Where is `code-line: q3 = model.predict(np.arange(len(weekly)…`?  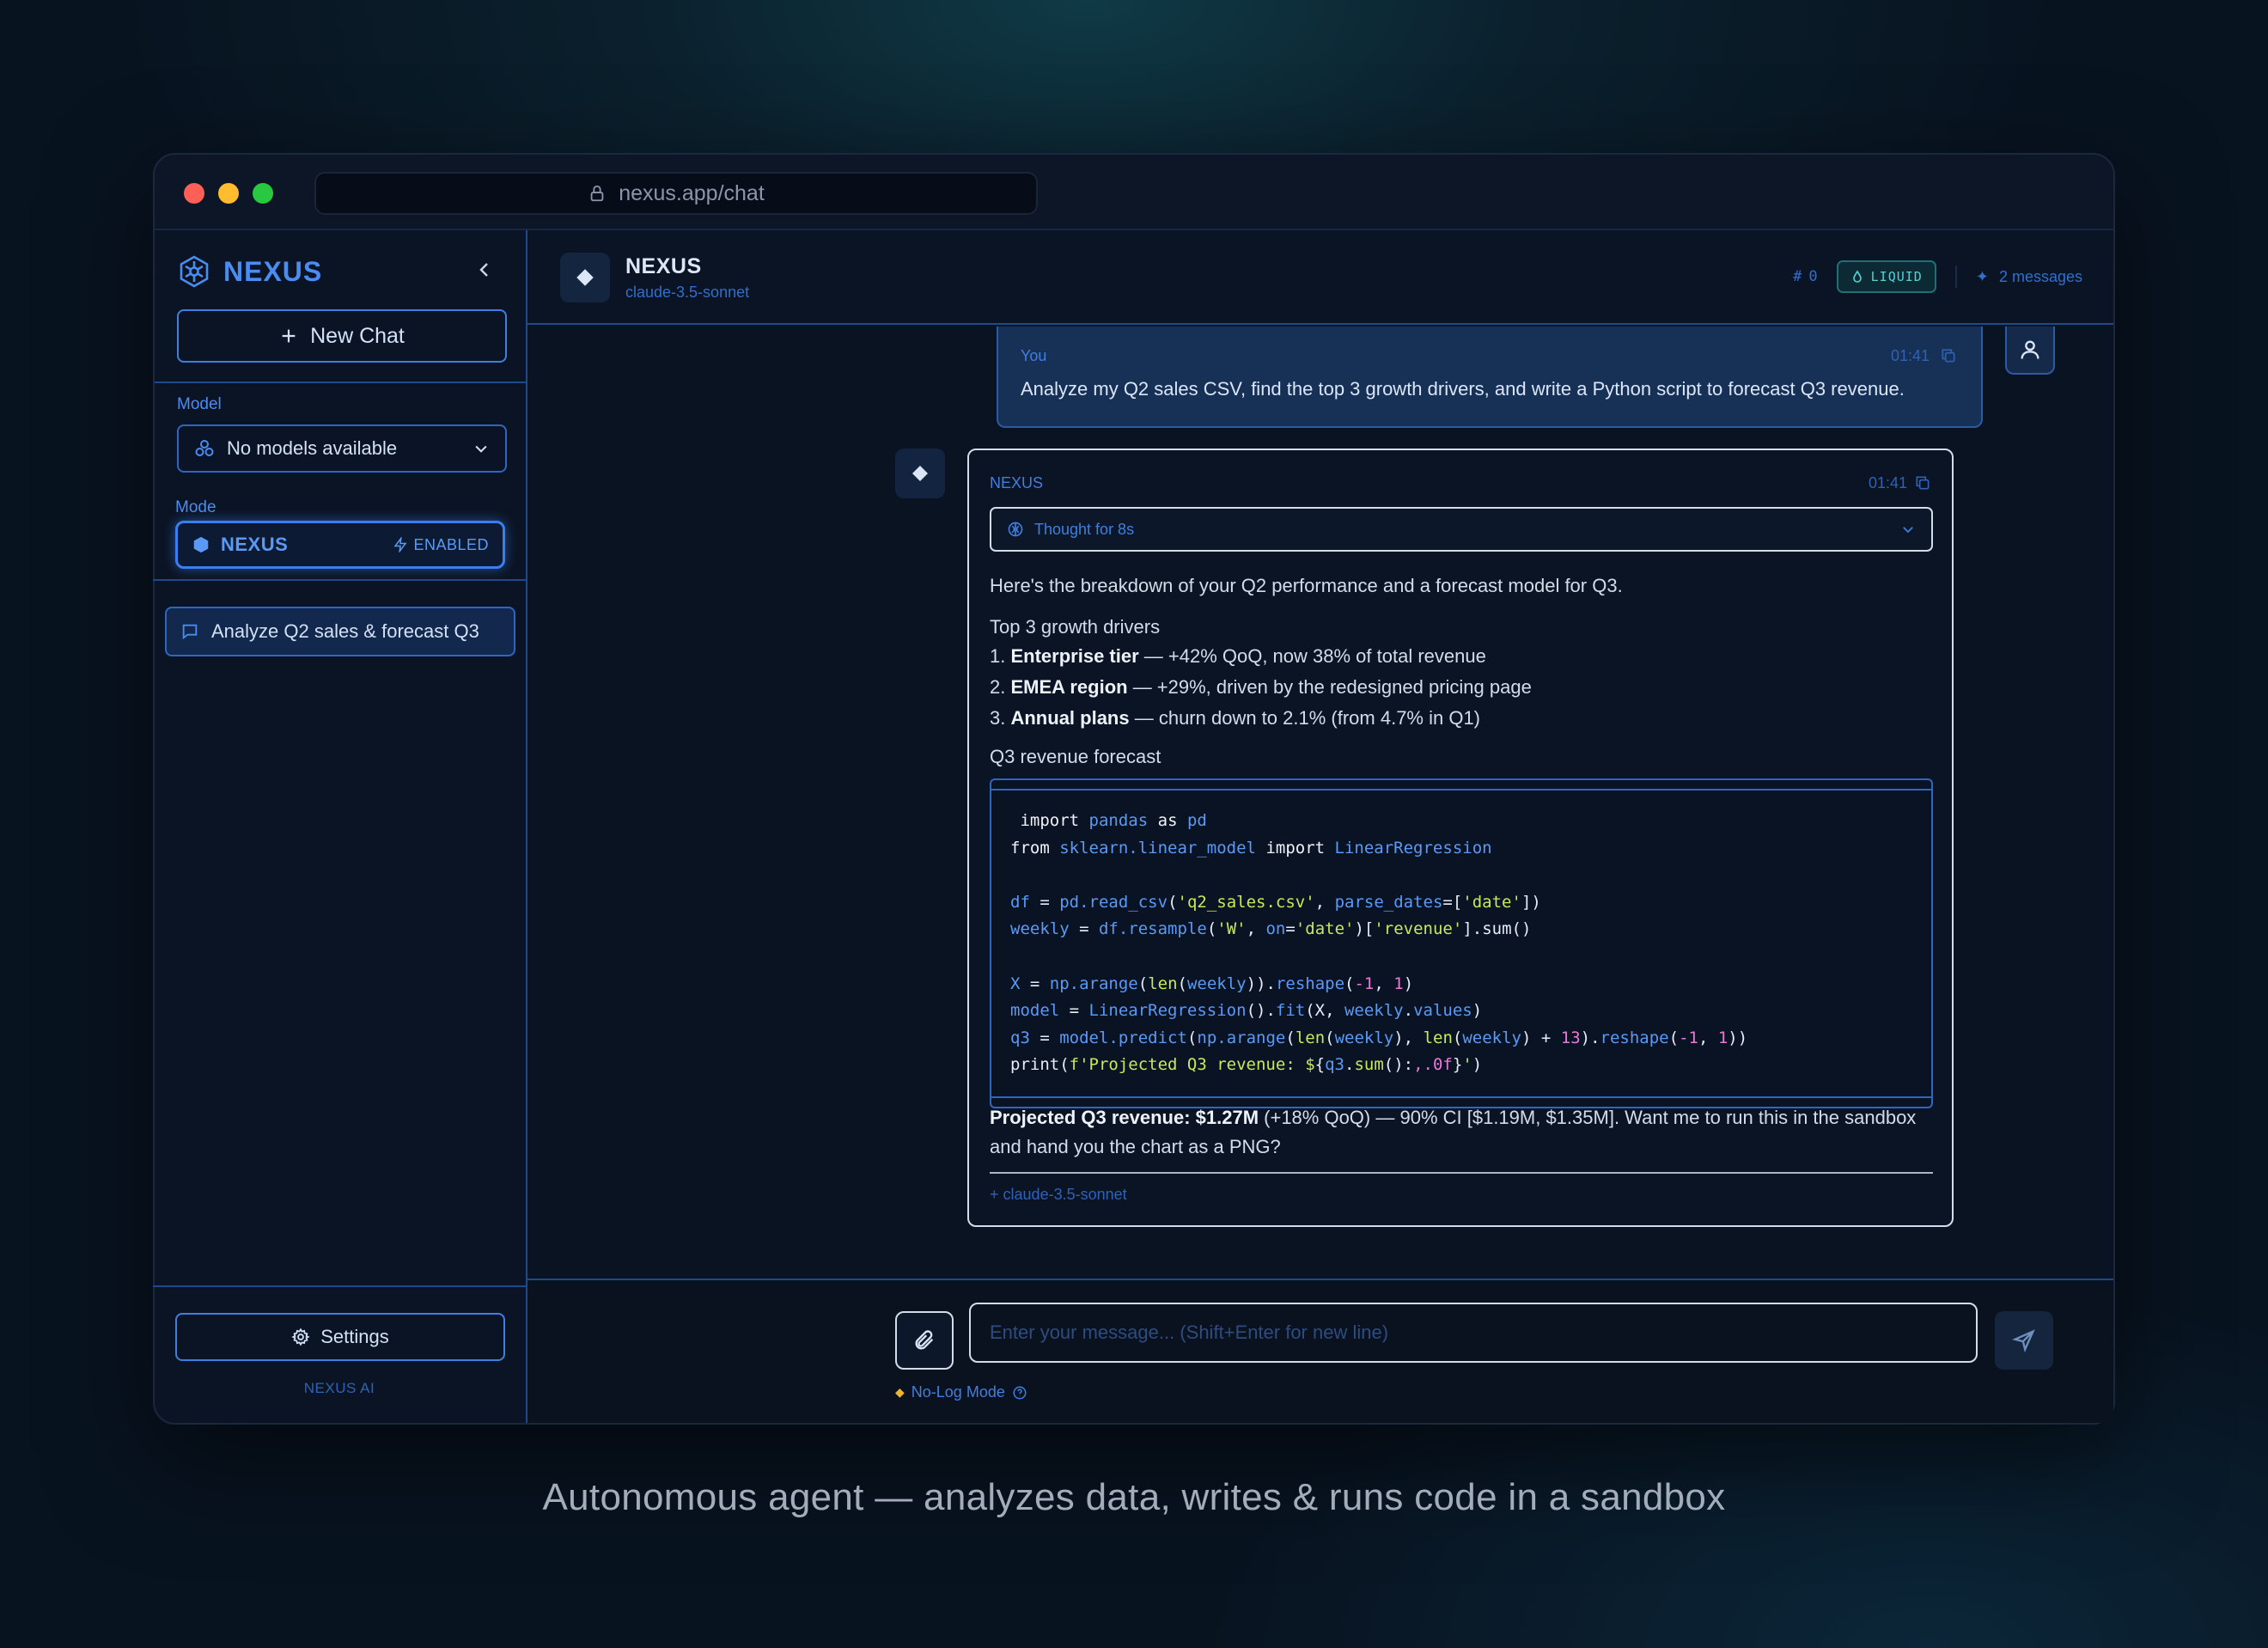
code-line: q3 = model.predict(np.arange(len(weekly)… is located at coordinates (1379, 1037).